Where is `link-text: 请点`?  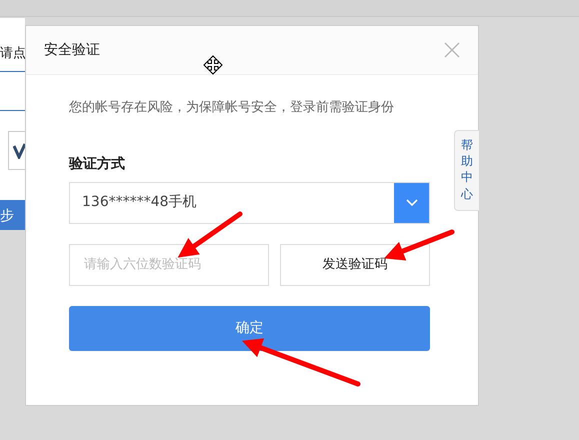 link-text: 请点 is located at coordinates (12, 54).